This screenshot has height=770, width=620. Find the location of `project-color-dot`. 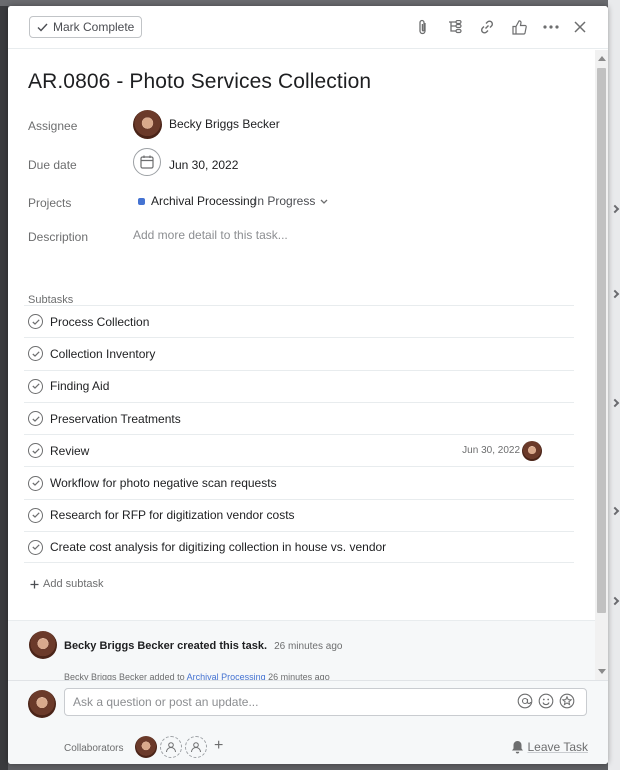

project-color-dot is located at coordinates (141, 201).